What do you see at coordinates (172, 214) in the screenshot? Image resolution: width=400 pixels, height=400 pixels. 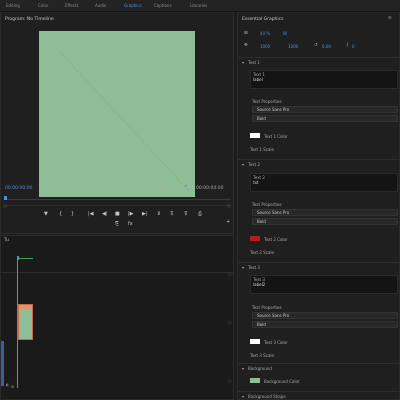 I see `overwrite-icon: ⊼` at bounding box center [172, 214].